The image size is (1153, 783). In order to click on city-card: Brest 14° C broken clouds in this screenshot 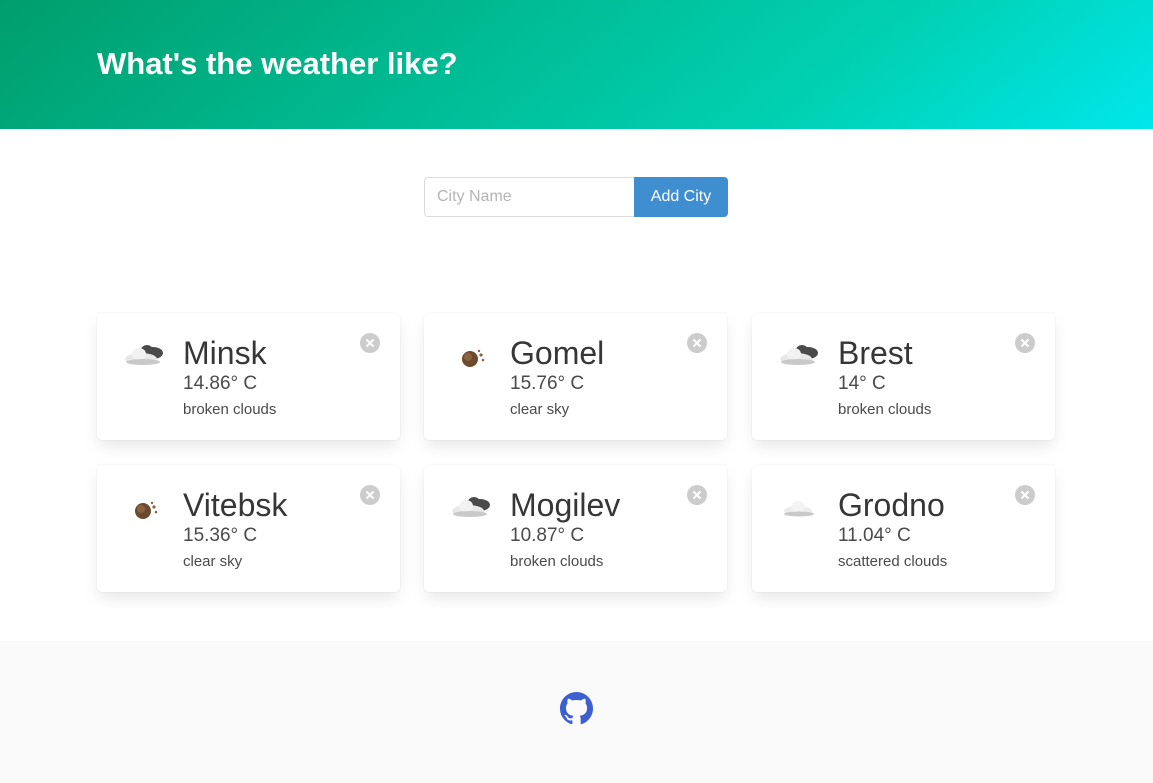, I will do `click(903, 376)`.